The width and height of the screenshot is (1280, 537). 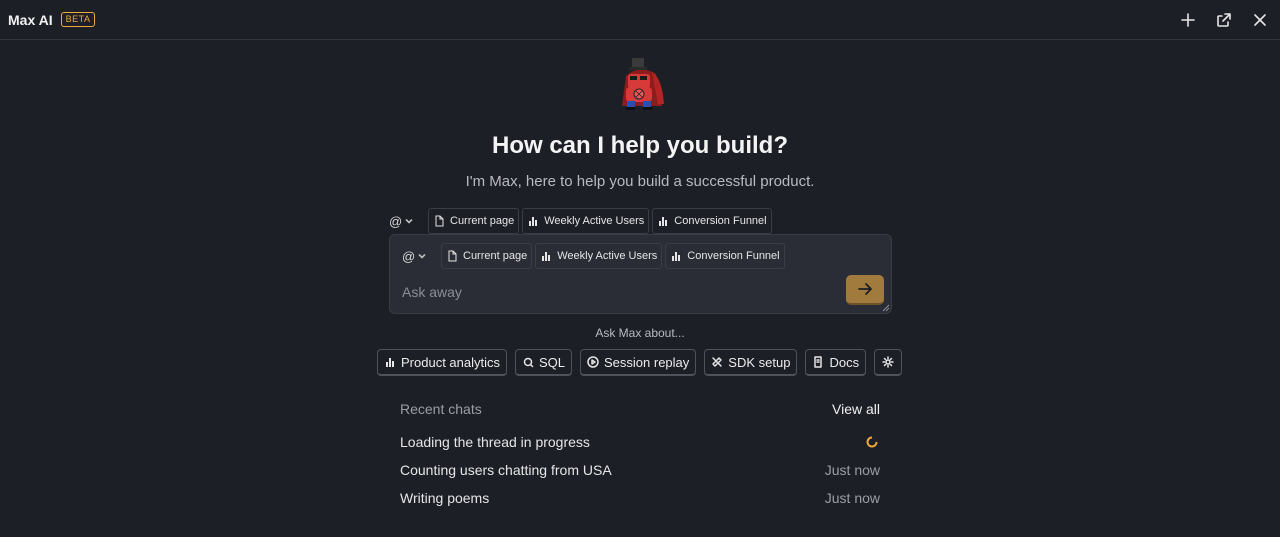 I want to click on arrow-right-icon, so click(x=865, y=289).